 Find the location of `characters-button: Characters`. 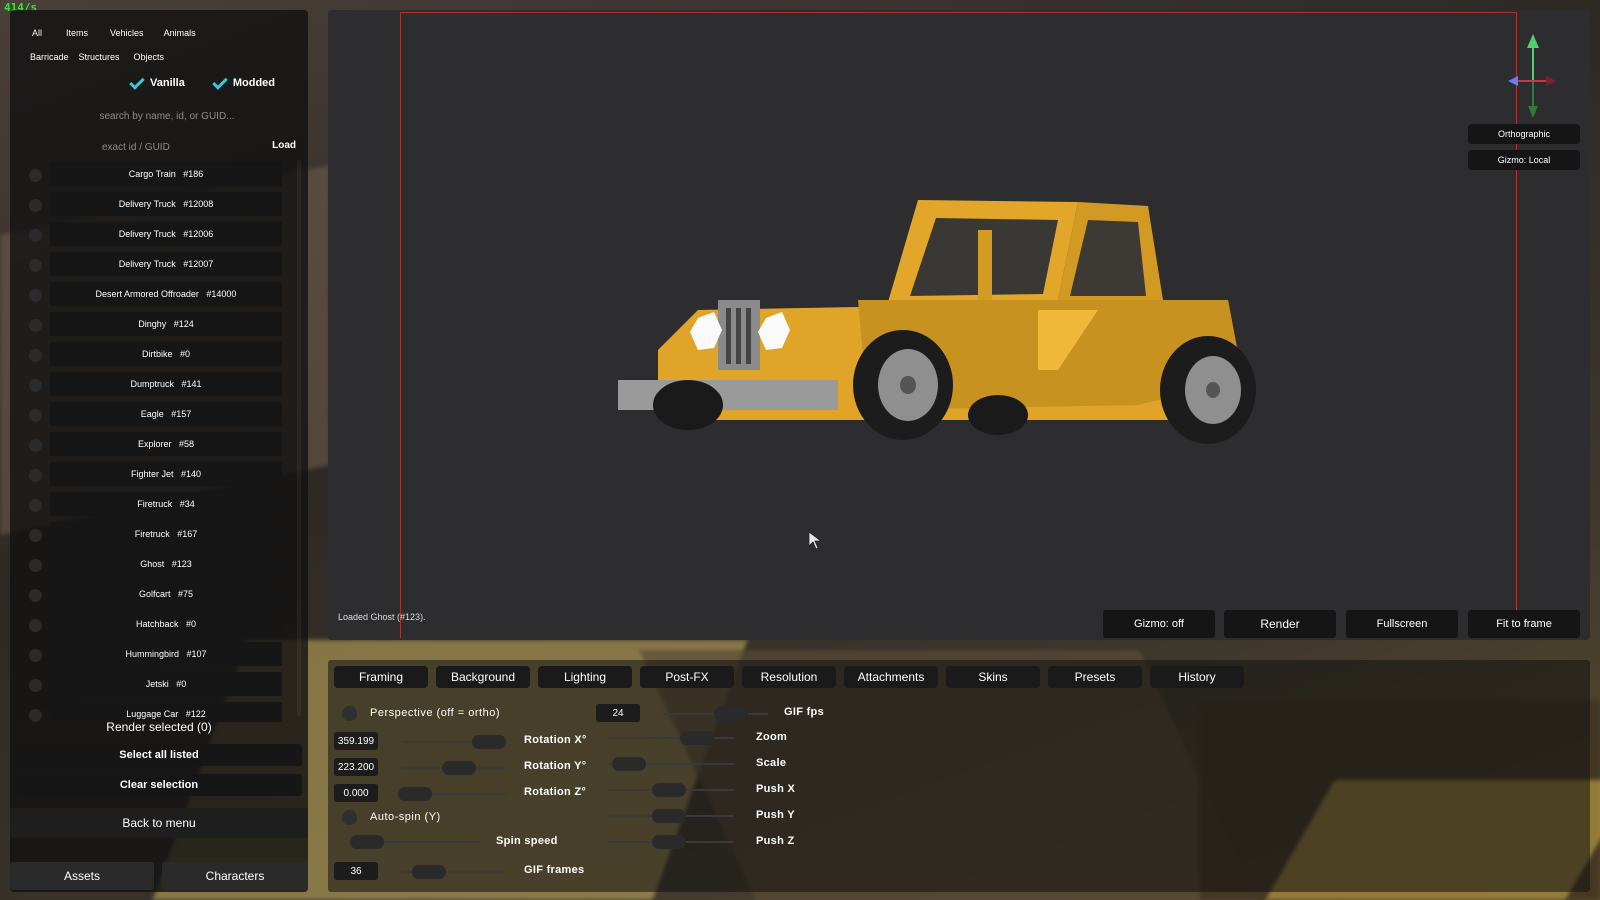

characters-button: Characters is located at coordinates (235, 876).